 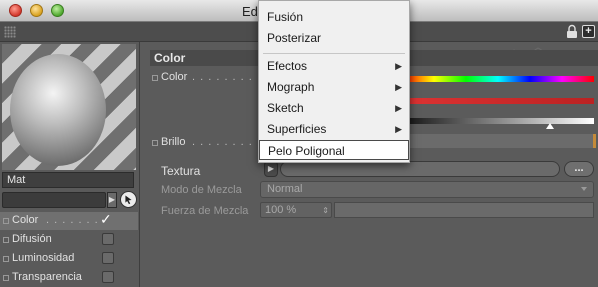 I want to click on textura-label: Textura, so click(x=181, y=171).